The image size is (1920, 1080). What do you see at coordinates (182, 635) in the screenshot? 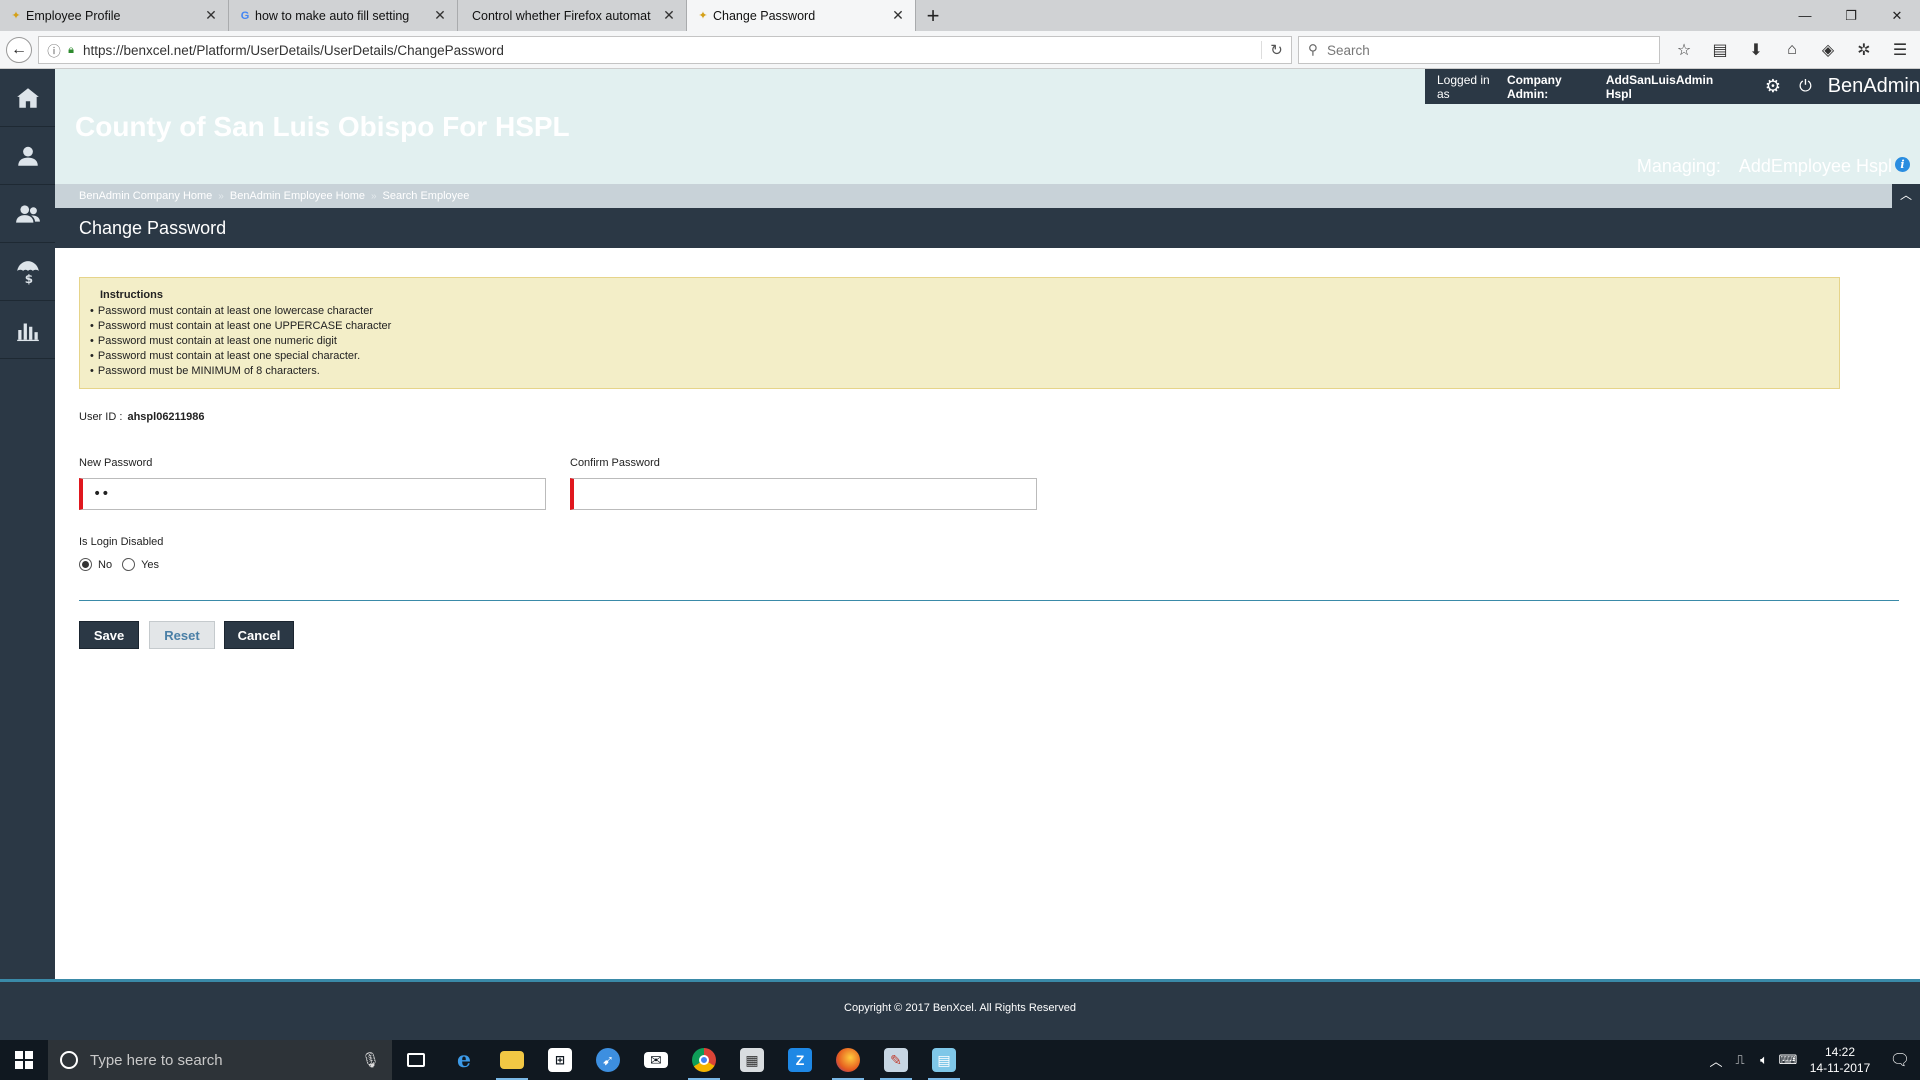
I see `reset-button: Reset` at bounding box center [182, 635].